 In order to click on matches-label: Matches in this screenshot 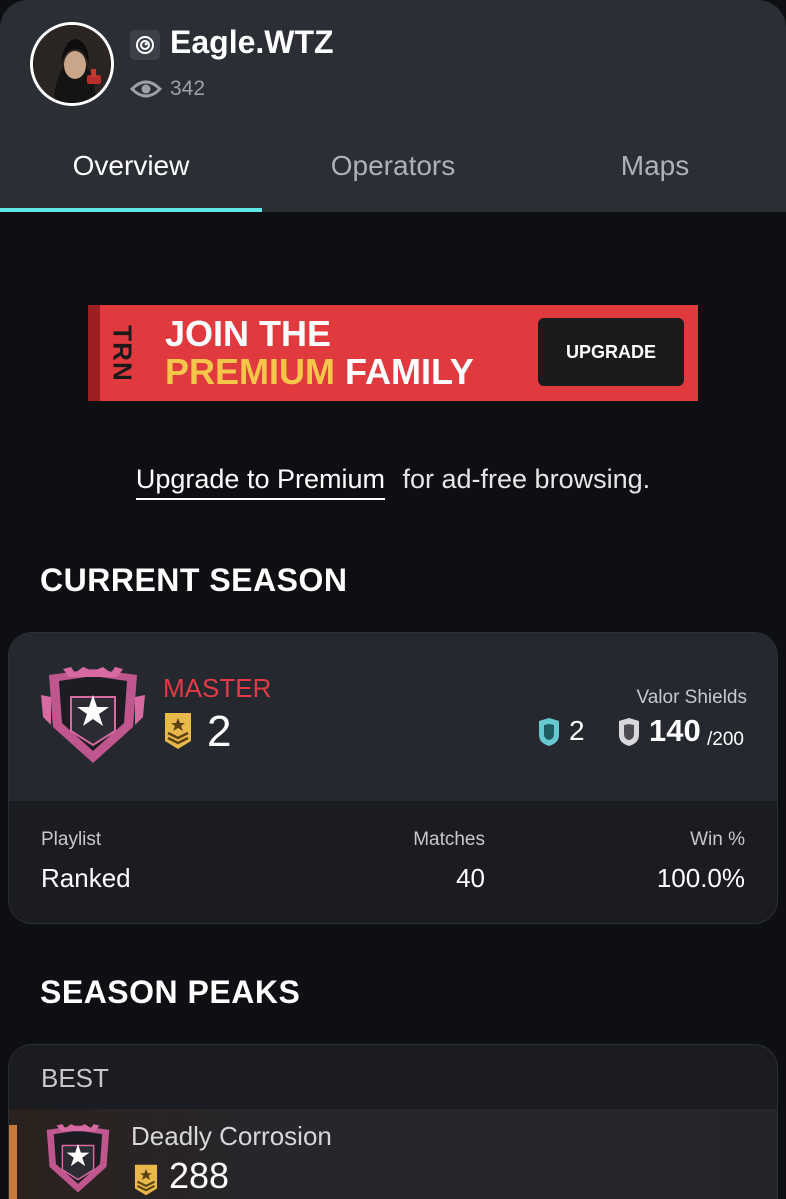, I will do `click(449, 839)`.